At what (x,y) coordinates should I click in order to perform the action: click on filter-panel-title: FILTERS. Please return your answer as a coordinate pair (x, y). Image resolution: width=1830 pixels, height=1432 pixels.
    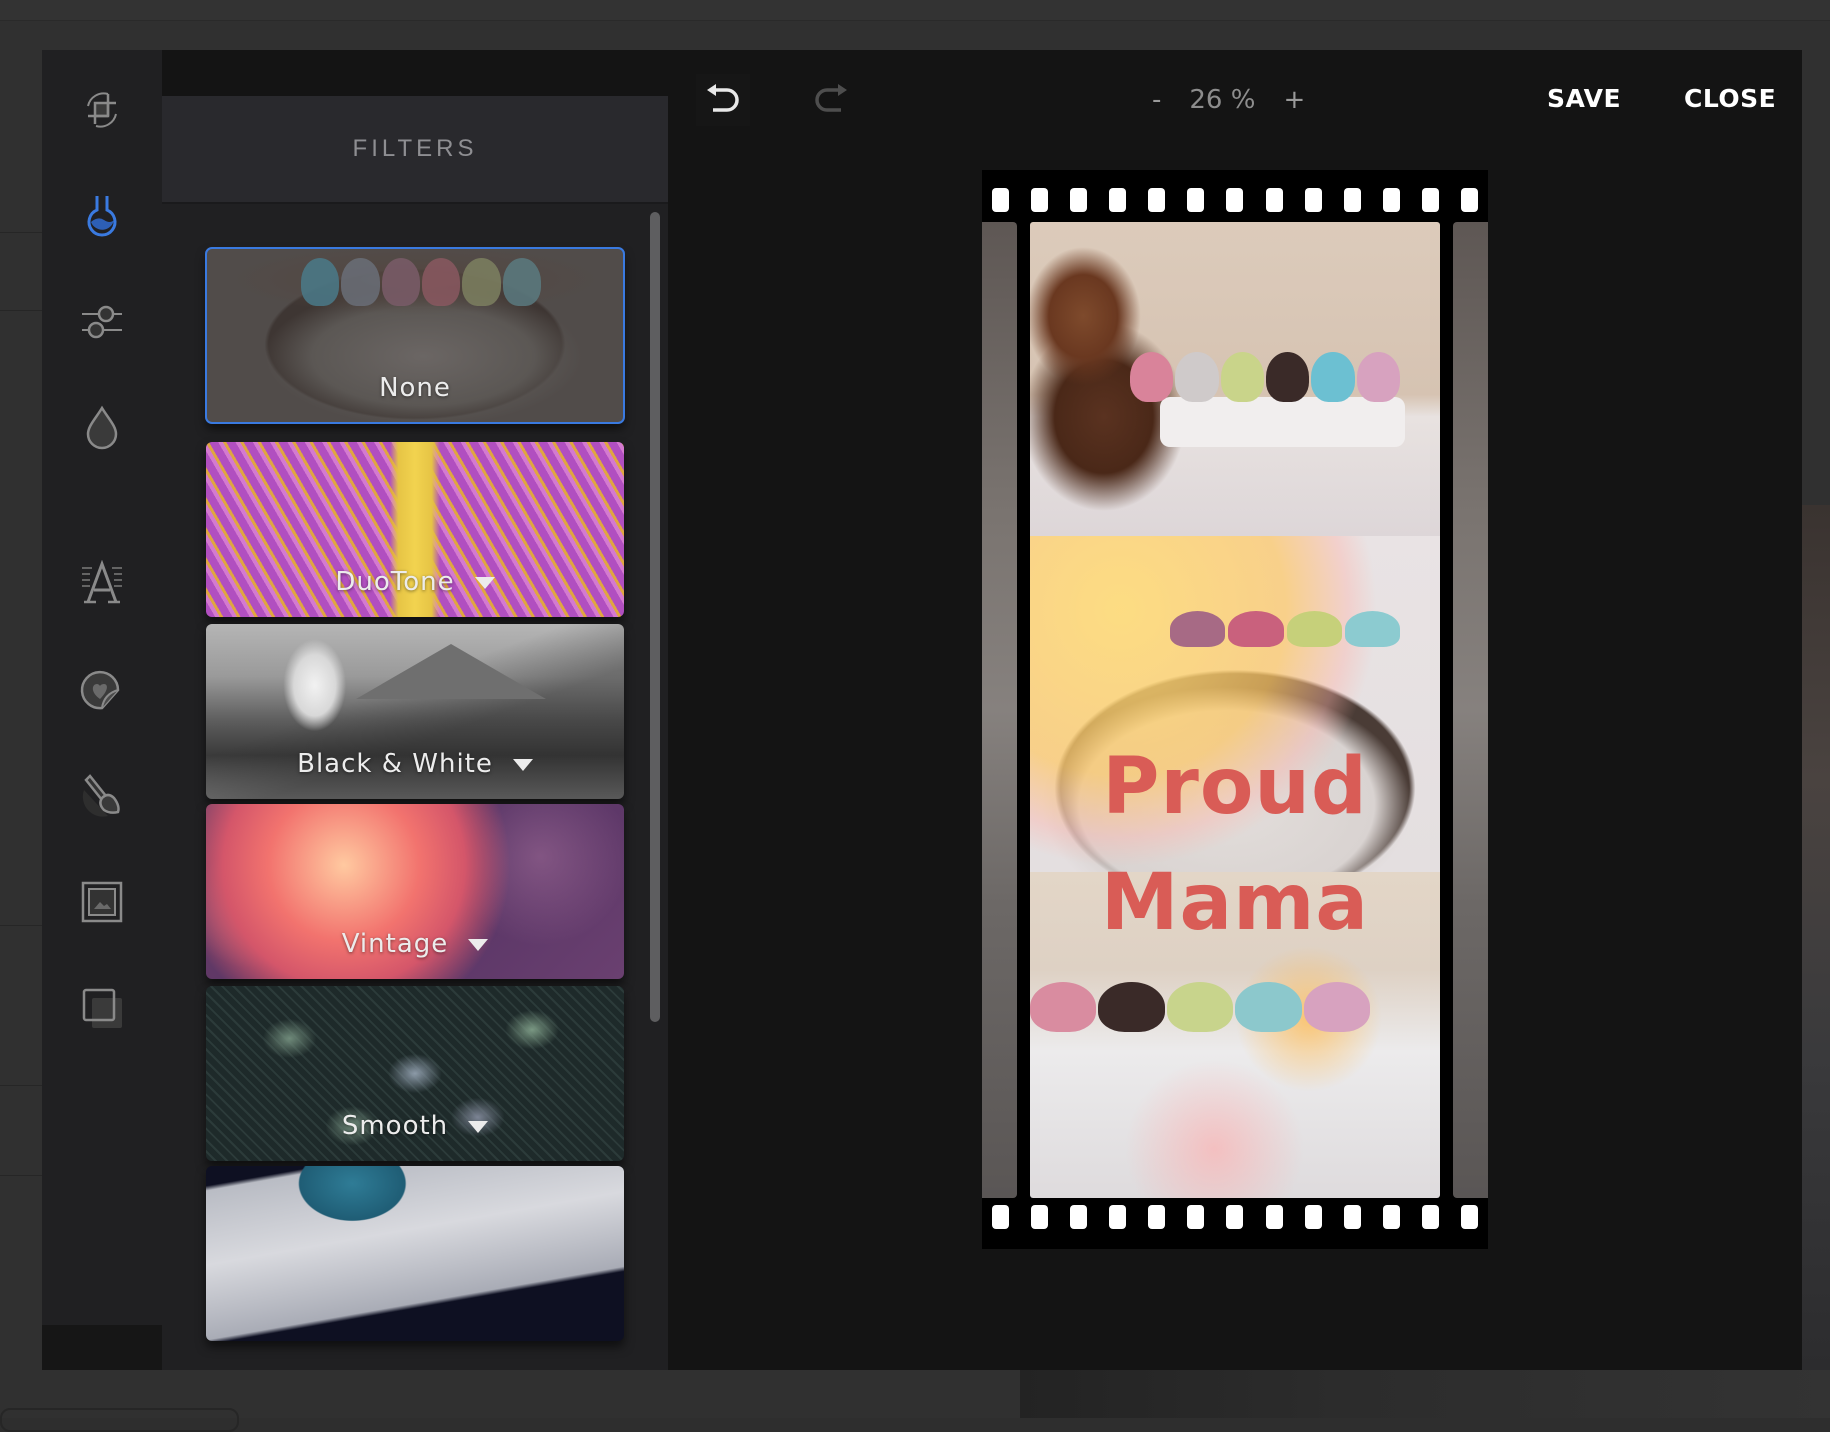
    Looking at the image, I should click on (415, 148).